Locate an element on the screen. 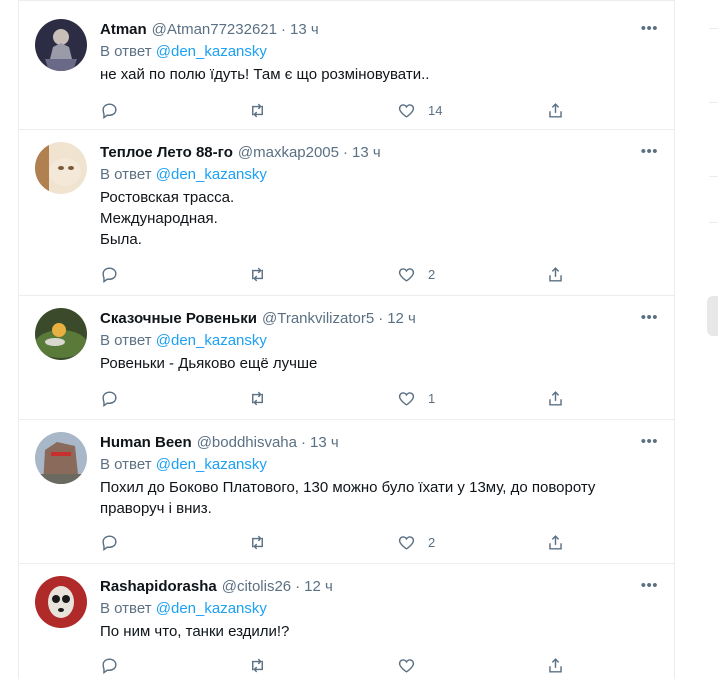  like-count: 2 is located at coordinates (432, 542).